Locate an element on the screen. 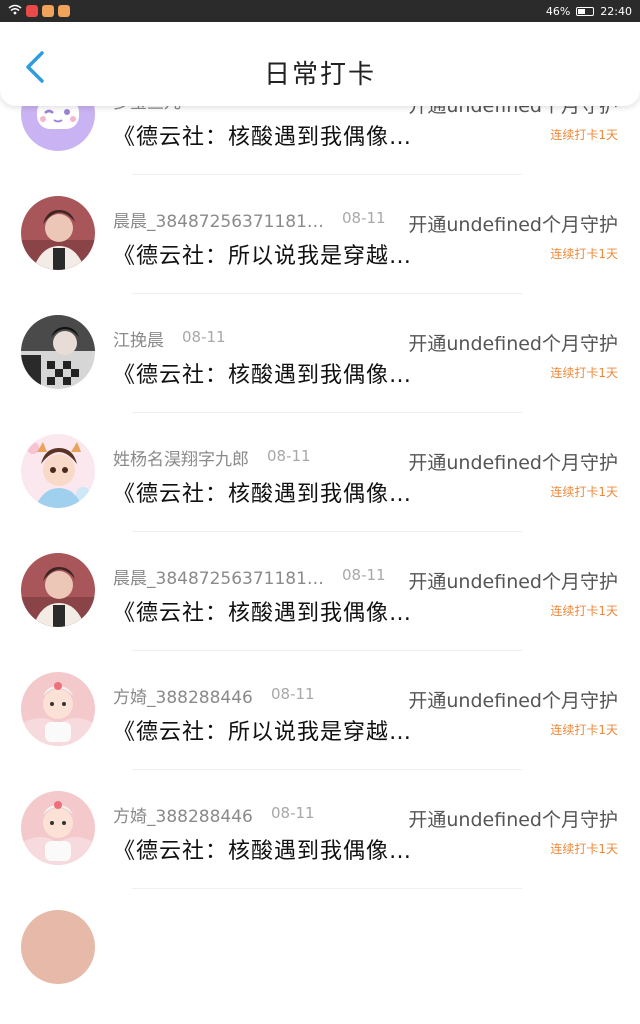  status-icons is located at coordinates (39, 11).